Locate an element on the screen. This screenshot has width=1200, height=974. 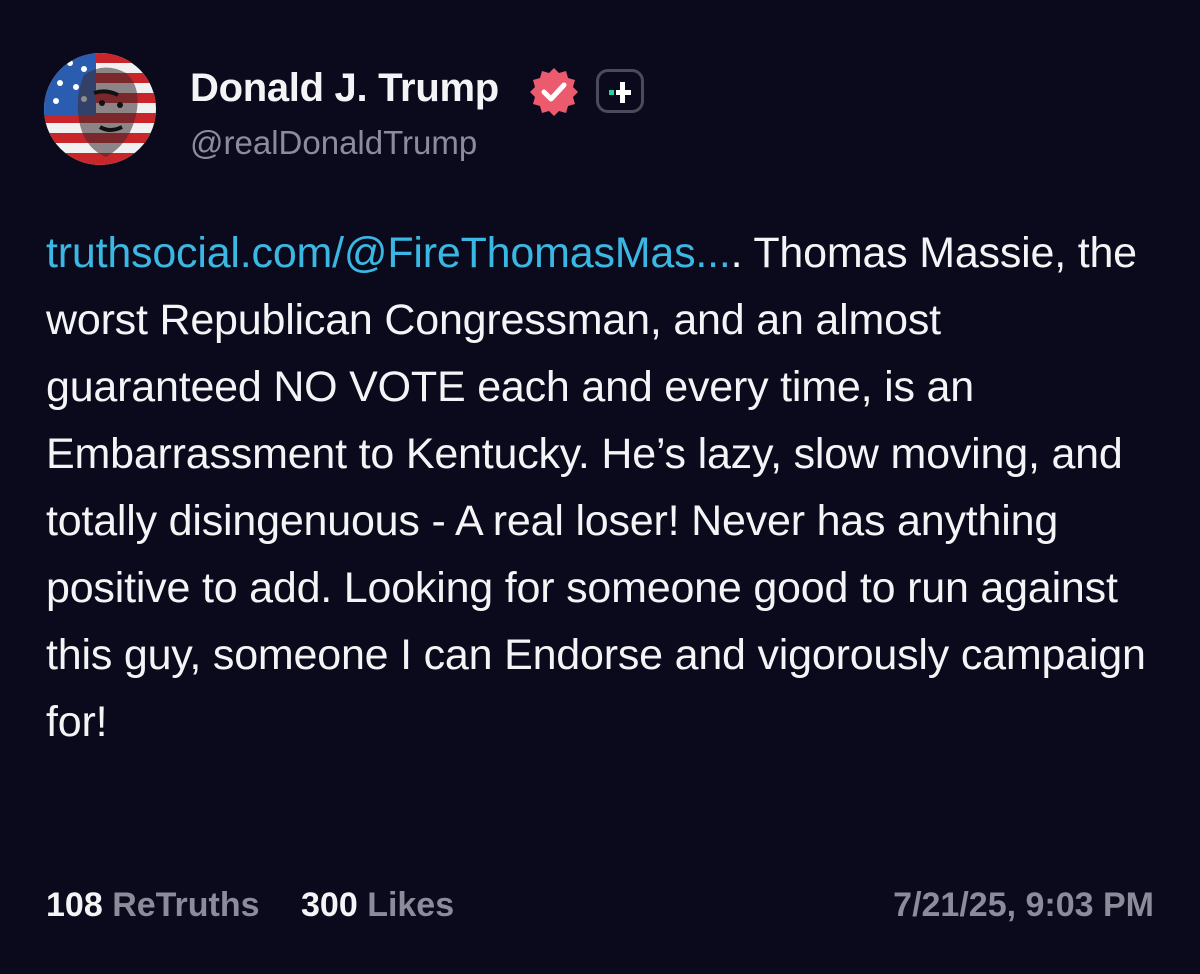
retruths-label: ReTruths is located at coordinates (186, 905).